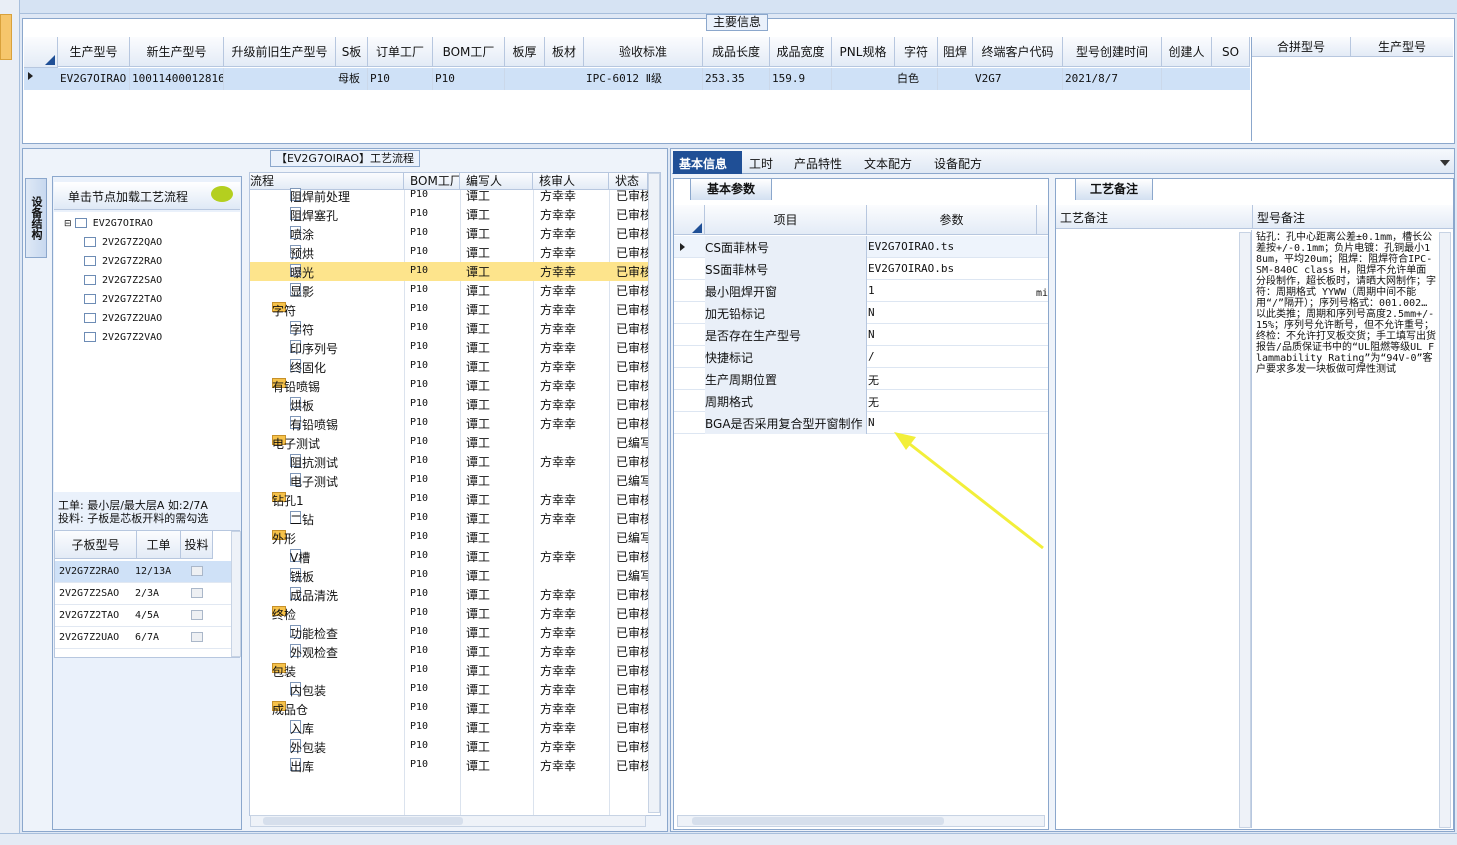 This screenshot has height=845, width=1457. Describe the element at coordinates (955, 52) in the screenshot. I see `col-header: 阻焊` at that location.